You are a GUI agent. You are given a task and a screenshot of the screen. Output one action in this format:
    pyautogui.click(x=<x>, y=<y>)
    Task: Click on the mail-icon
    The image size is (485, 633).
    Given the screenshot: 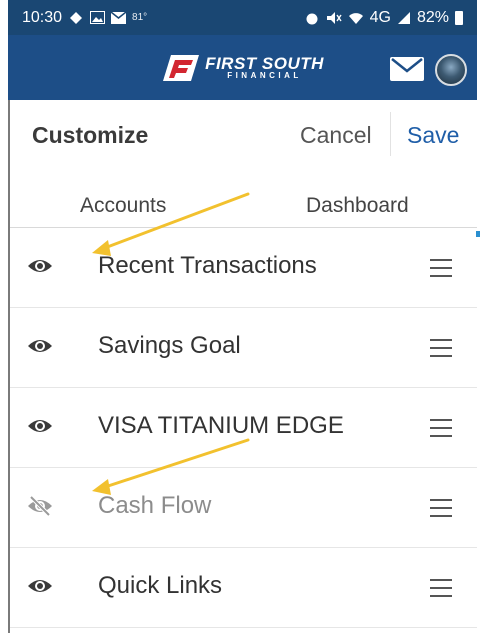 What is the action you would take?
    pyautogui.click(x=407, y=69)
    